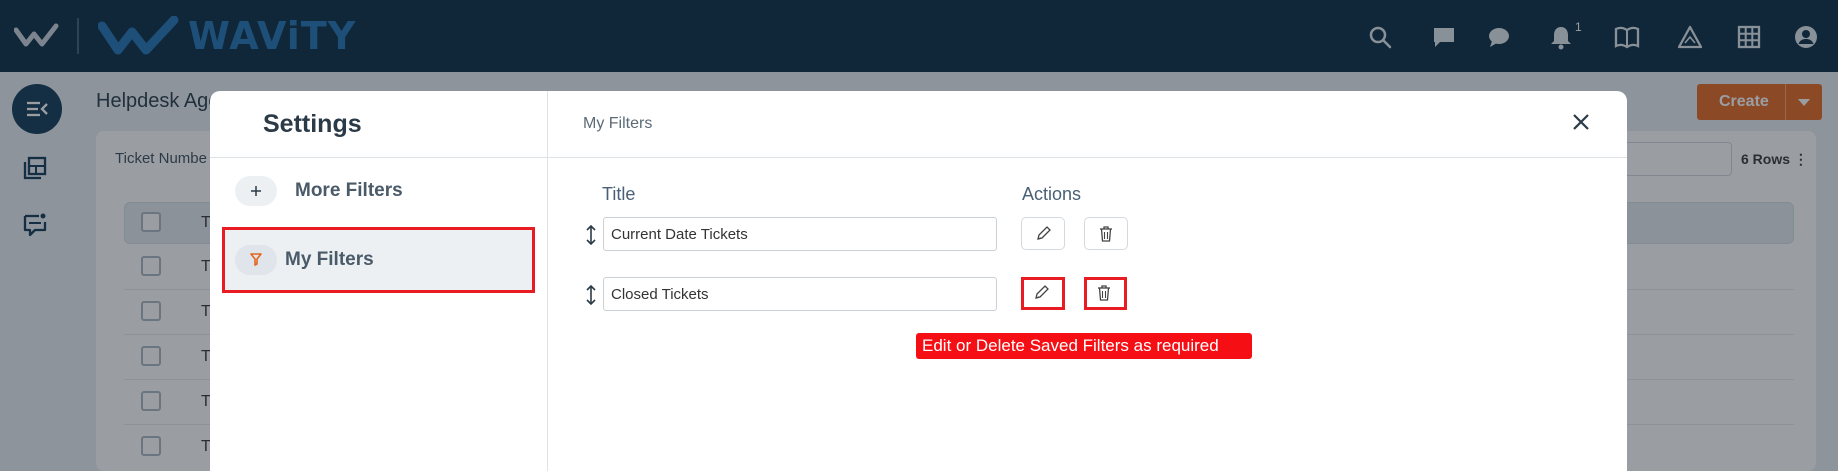 The image size is (1838, 471). I want to click on modal-title: Settings, so click(312, 124).